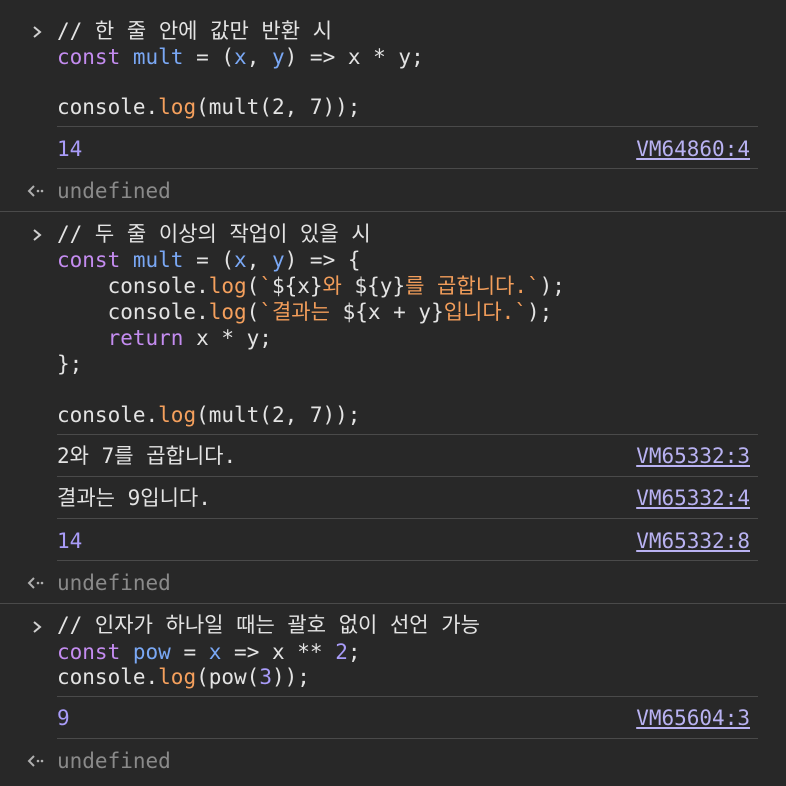  Describe the element at coordinates (147, 456) in the screenshot. I see `console-log-output: 2와 7를 곱합니다.` at that location.